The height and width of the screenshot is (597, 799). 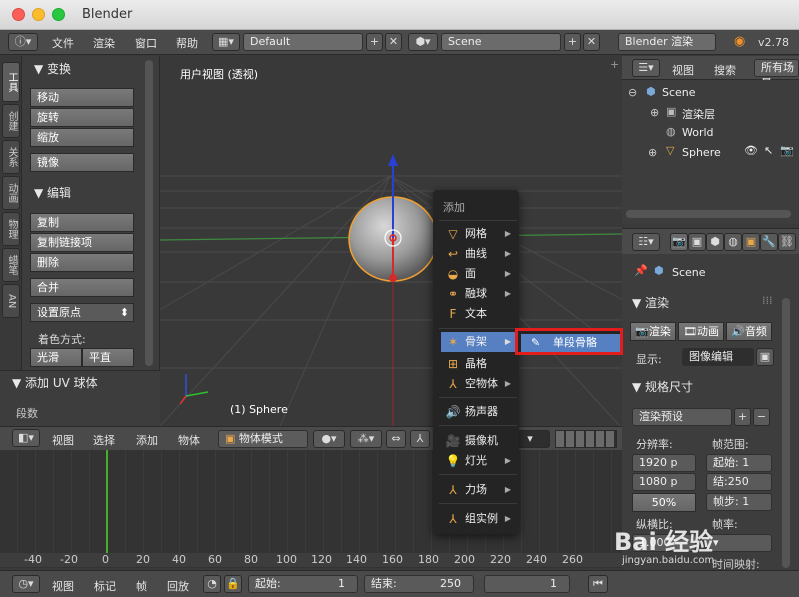 What do you see at coordinates (478, 490) in the screenshot?
I see `menu-item-forcefield: ⅄ 力场 ▶` at bounding box center [478, 490].